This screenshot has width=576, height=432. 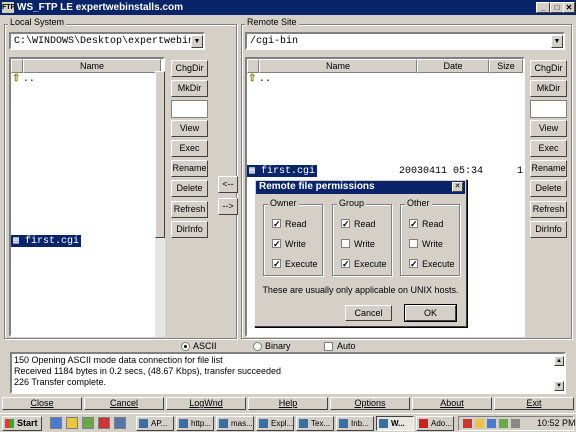 I want to click on dialog-cancel-button: Cancel, so click(x=368, y=313).